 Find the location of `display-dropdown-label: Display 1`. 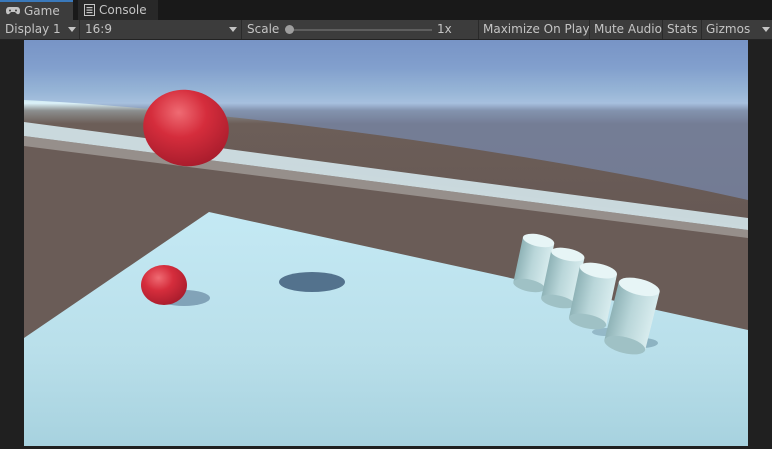

display-dropdown-label: Display 1 is located at coordinates (33, 29).